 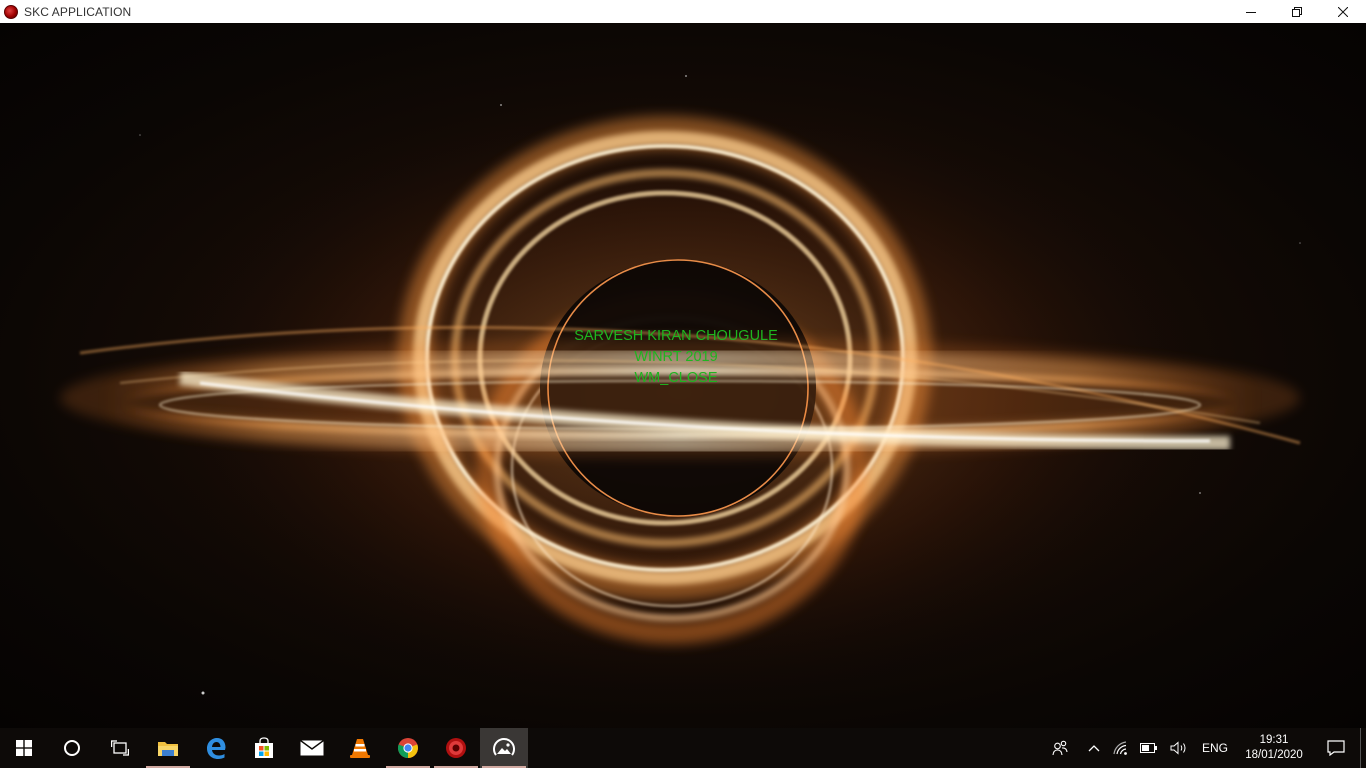 I want to click on window-title: SKC APPLICATION, so click(x=78, y=11).